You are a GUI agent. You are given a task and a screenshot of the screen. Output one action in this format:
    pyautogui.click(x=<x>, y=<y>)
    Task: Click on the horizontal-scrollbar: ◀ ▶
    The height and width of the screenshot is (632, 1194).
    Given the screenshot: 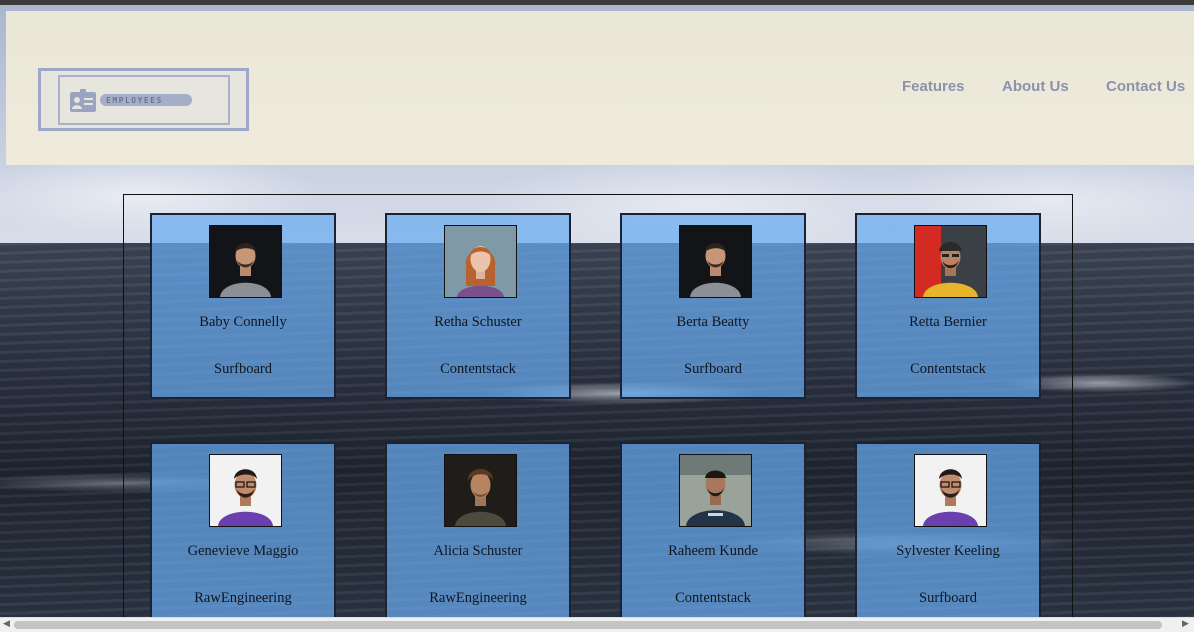 What is the action you would take?
    pyautogui.click(x=597, y=624)
    